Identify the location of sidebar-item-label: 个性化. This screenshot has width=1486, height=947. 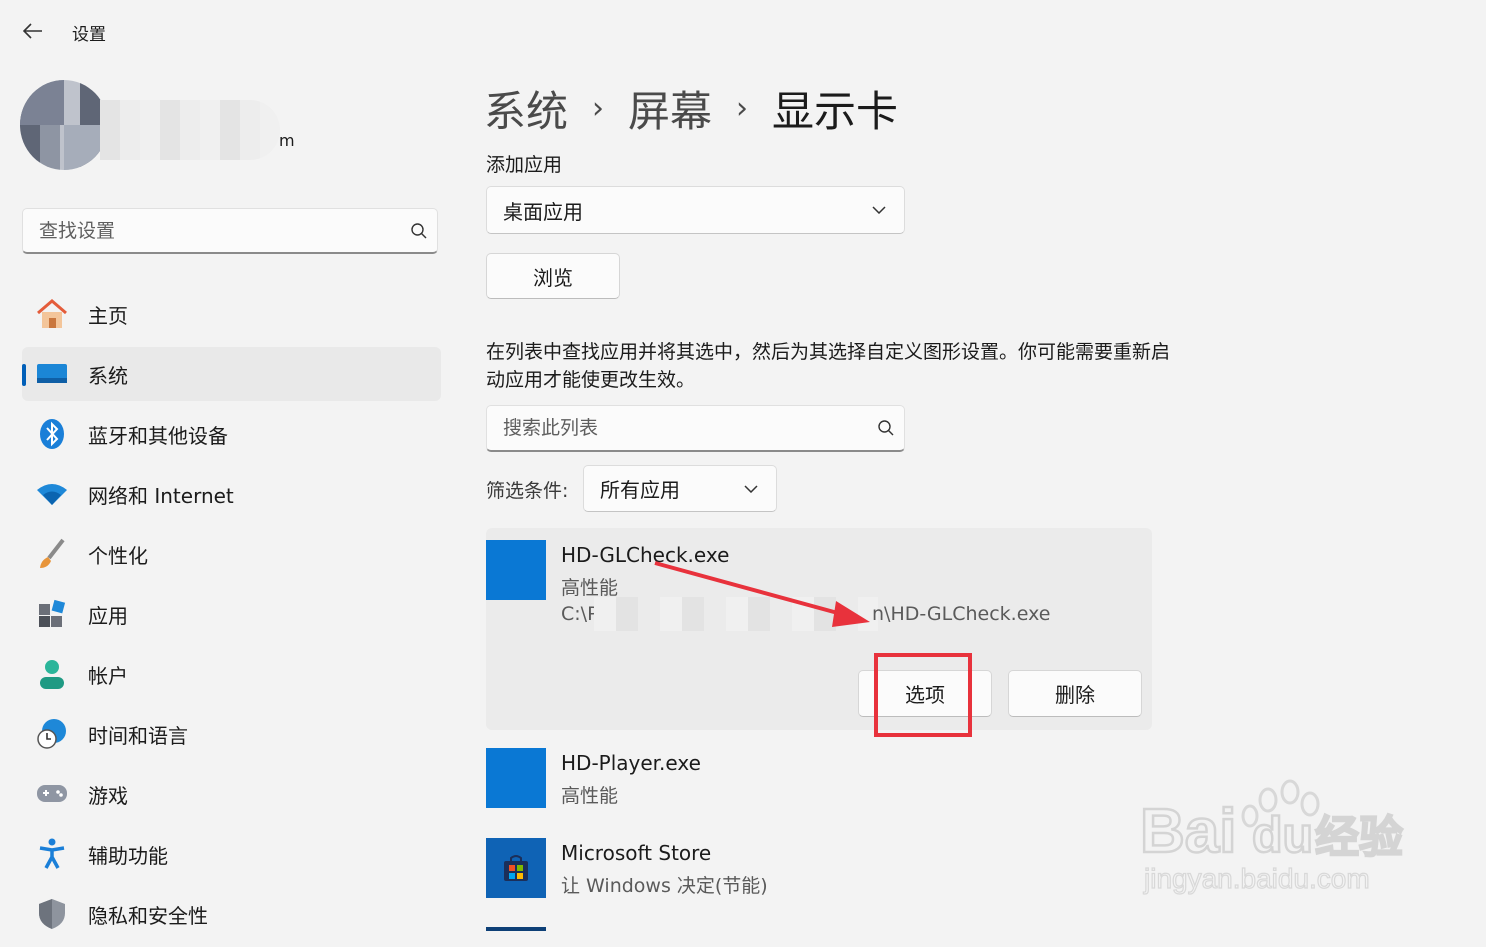
(118, 555).